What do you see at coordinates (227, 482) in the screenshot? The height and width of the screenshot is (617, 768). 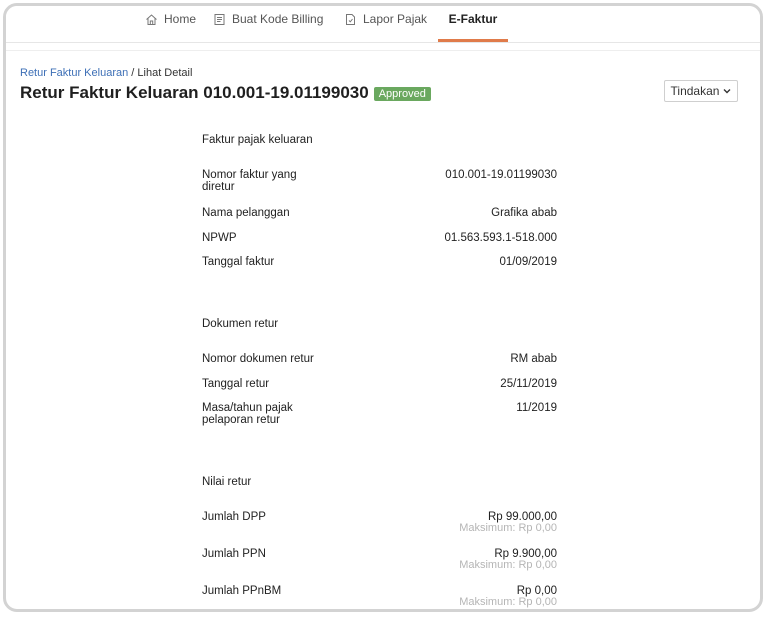 I see `section-title-nilai: Nilai retur` at bounding box center [227, 482].